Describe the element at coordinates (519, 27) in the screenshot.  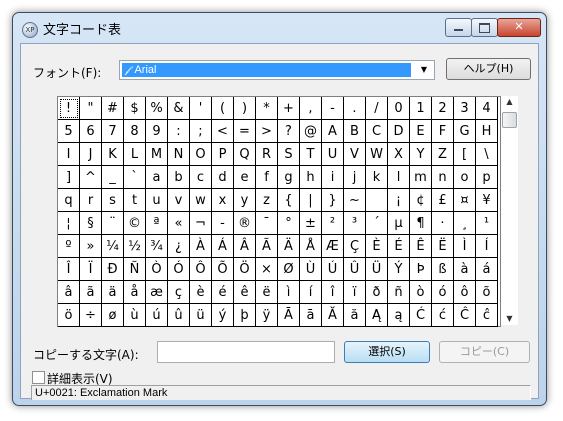
I see `close-button: ✕` at that location.